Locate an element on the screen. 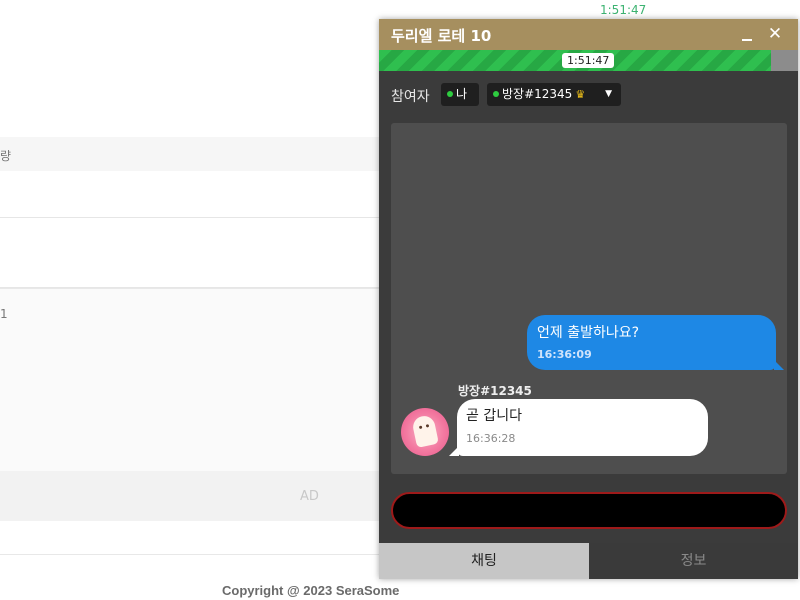 The width and height of the screenshot is (800, 600). participant-dropdown-host: 방장#12345 ♛ ▼ is located at coordinates (554, 94).